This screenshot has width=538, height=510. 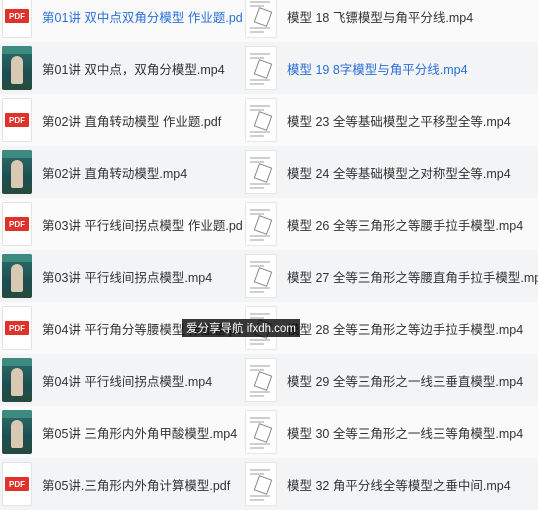 I want to click on file-row: 第01讲 双中点，双角分模型.mp4, so click(x=134, y=68).